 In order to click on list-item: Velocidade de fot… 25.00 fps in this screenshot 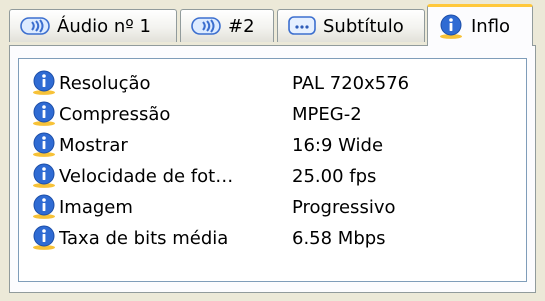, I will do `click(271, 176)`.